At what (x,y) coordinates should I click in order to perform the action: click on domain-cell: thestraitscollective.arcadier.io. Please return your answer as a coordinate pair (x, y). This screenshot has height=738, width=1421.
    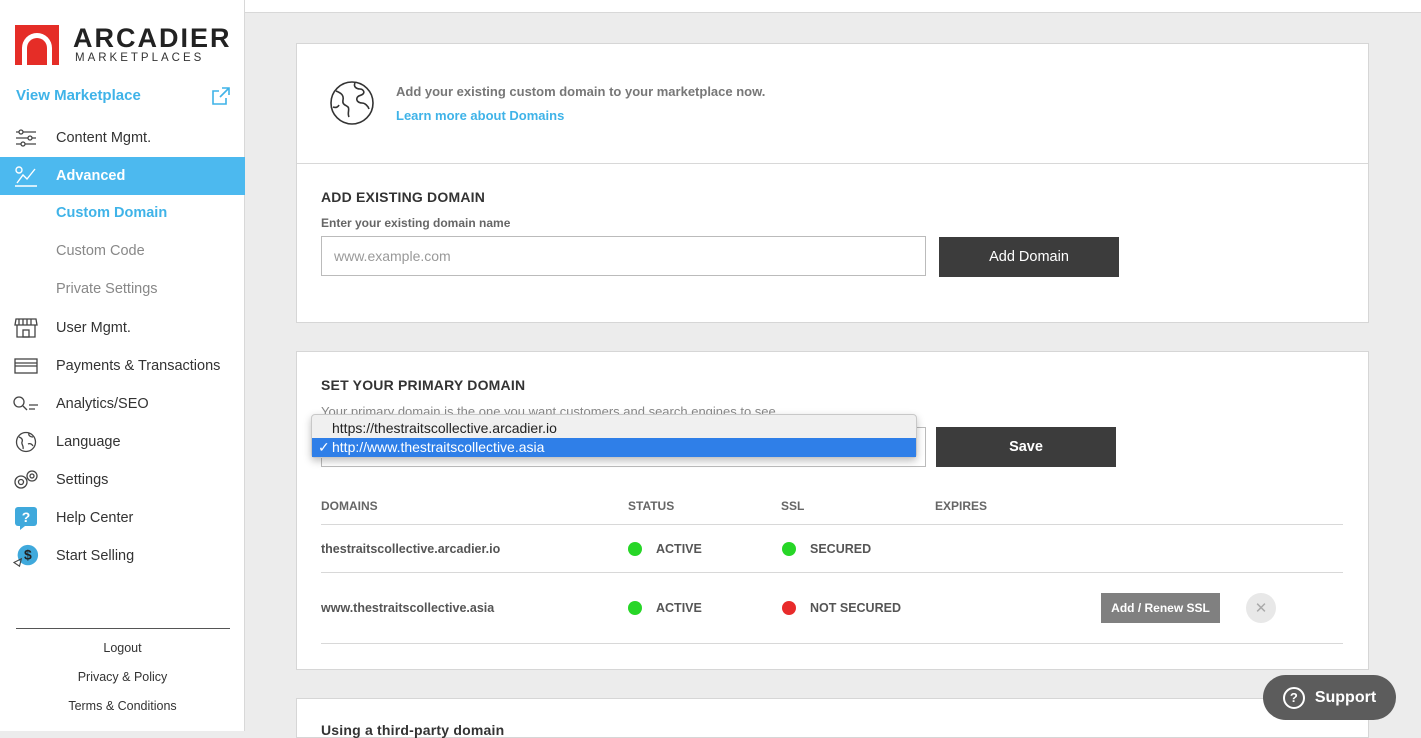
    Looking at the image, I should click on (411, 549).